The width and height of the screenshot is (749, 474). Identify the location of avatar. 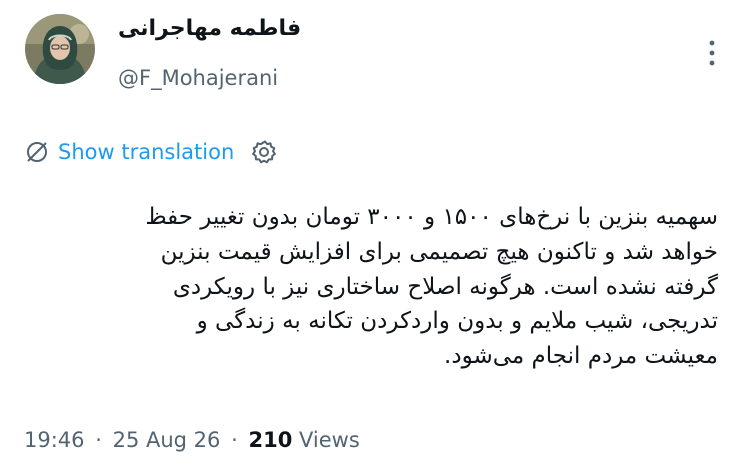
(60, 49).